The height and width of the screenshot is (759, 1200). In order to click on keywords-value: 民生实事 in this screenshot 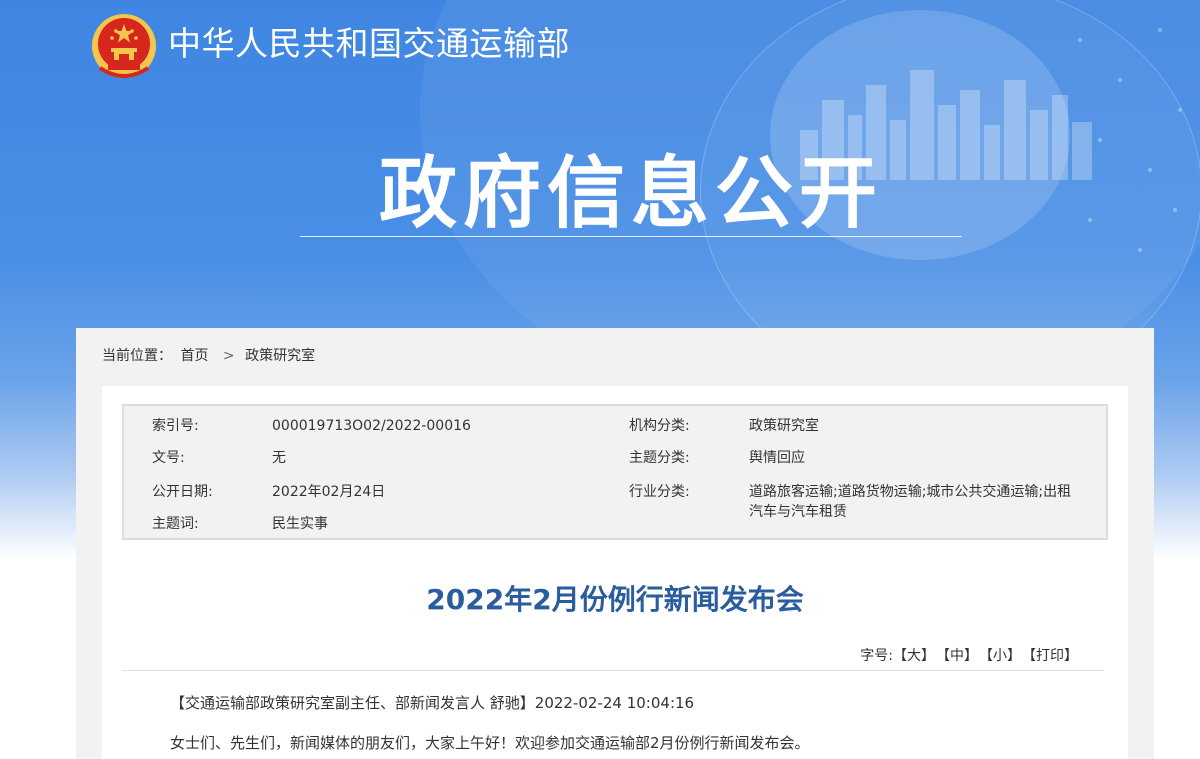, I will do `click(300, 524)`.